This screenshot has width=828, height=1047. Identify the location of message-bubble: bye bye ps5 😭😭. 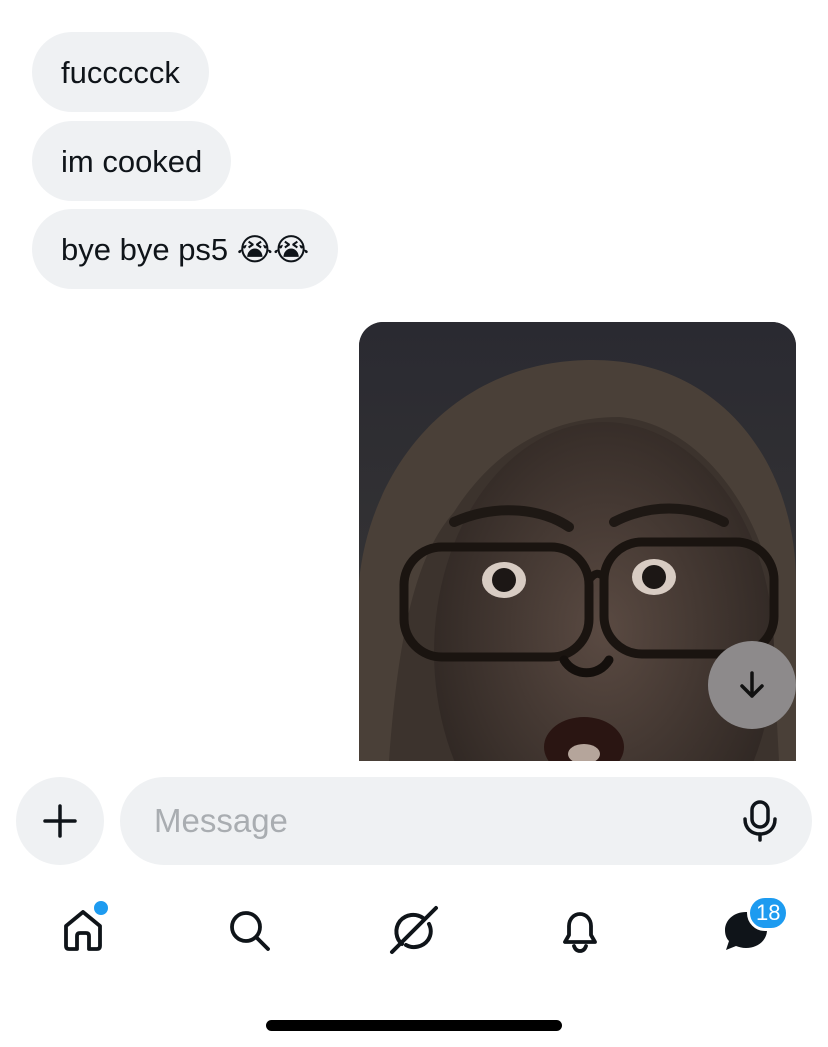
(185, 249).